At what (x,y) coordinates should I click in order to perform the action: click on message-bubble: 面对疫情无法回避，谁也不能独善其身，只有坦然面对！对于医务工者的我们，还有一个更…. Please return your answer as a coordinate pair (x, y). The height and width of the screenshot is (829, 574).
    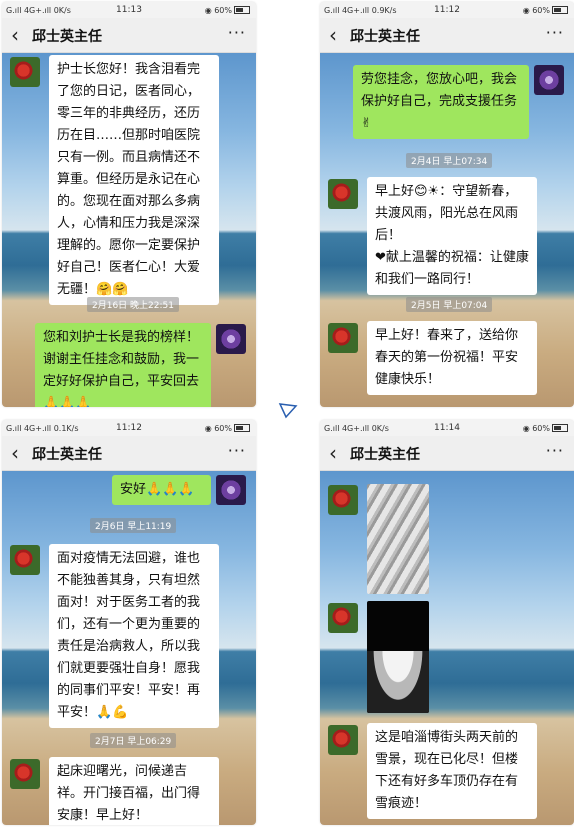
    Looking at the image, I should click on (134, 636).